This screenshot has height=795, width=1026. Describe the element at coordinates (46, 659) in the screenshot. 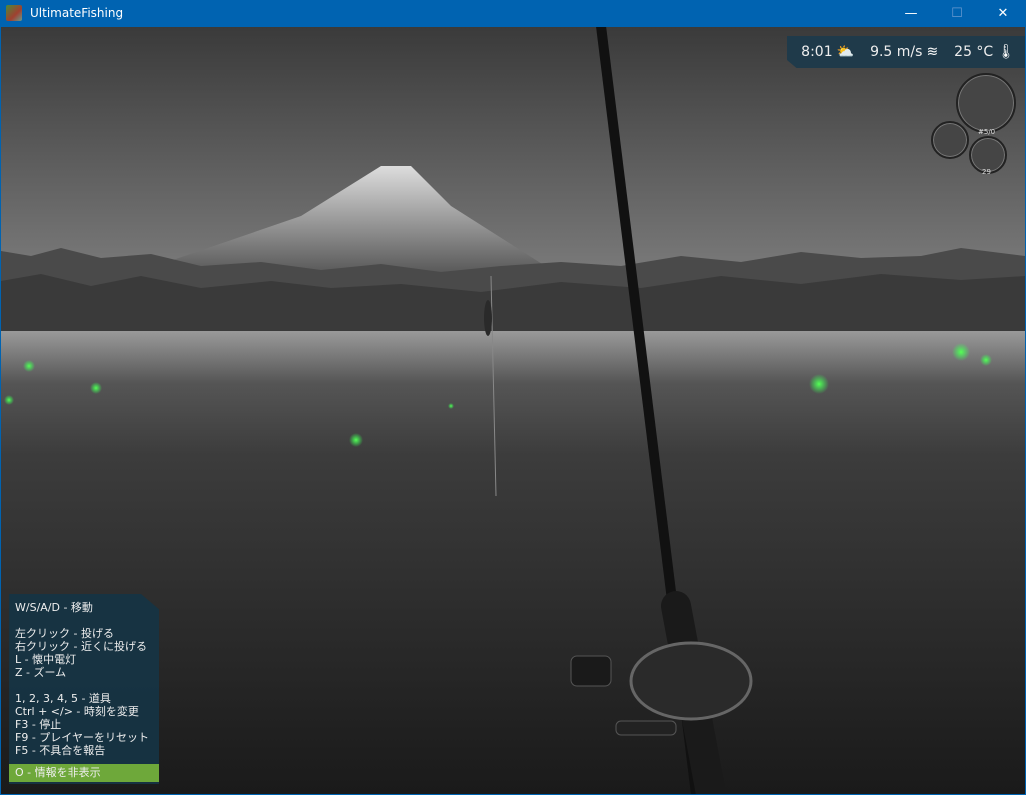

I see `help-line: L - 懐中電灯` at that location.